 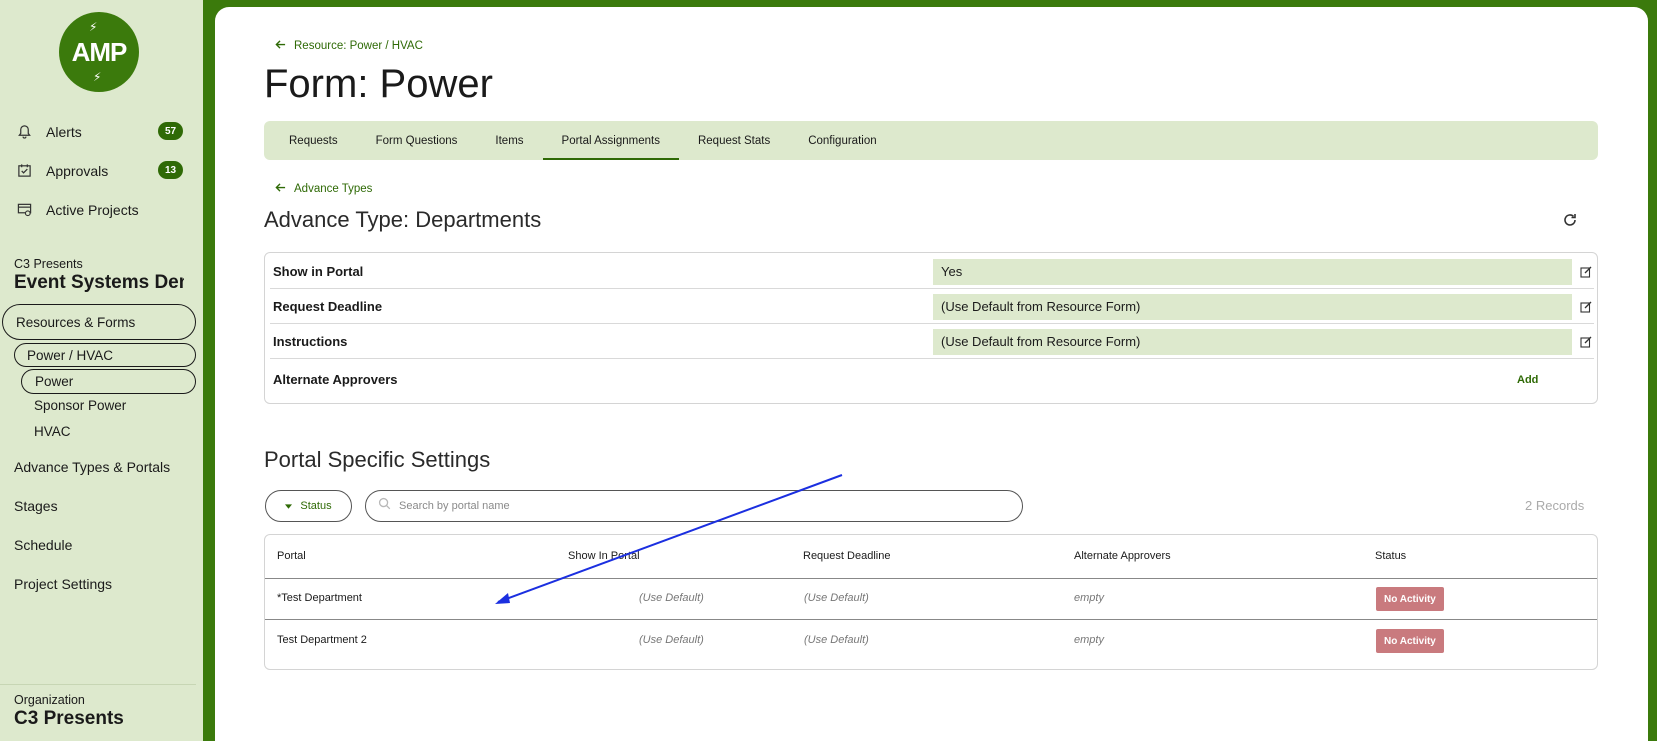 I want to click on nav-sponsor-power: Sponsor Power, so click(x=80, y=405).